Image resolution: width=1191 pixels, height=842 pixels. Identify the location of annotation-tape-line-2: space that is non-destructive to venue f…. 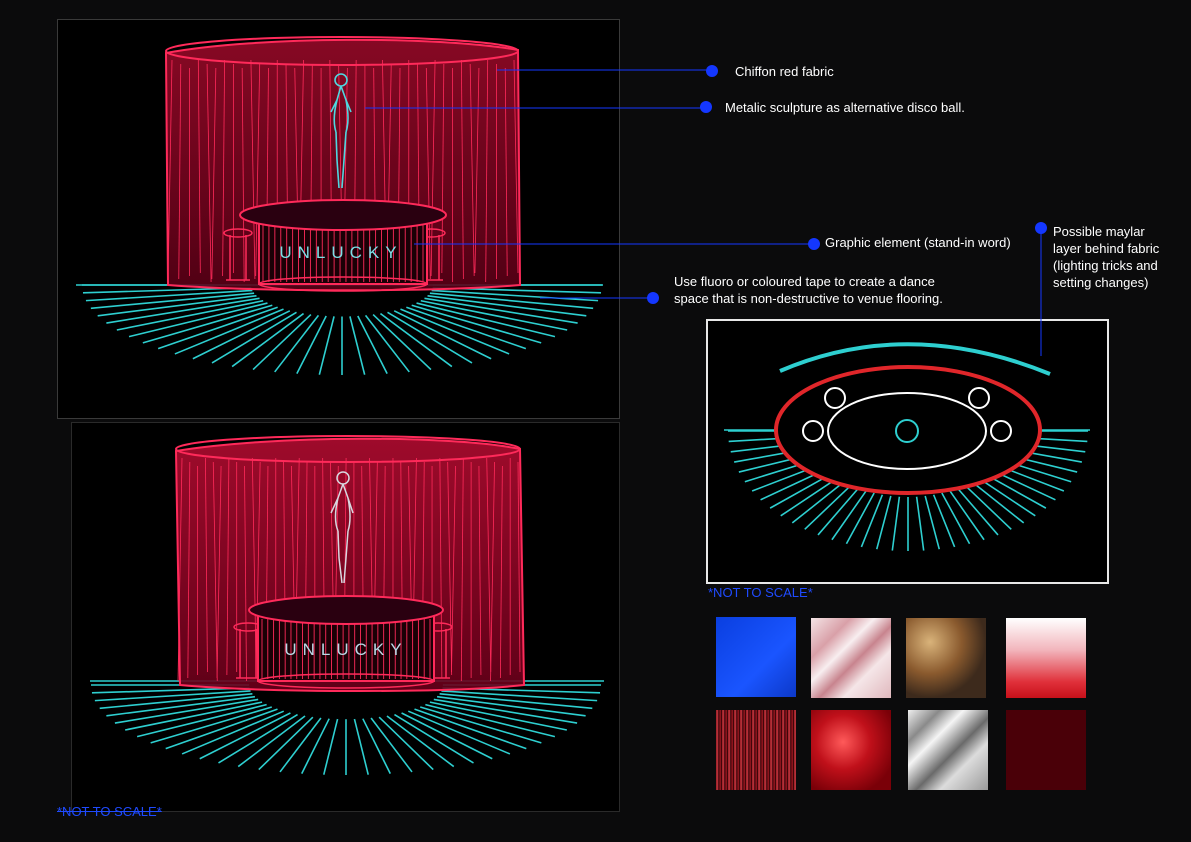
(808, 298).